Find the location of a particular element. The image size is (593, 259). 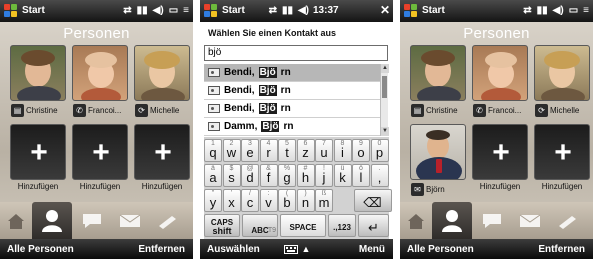

key-s: $ s is located at coordinates (231, 175).